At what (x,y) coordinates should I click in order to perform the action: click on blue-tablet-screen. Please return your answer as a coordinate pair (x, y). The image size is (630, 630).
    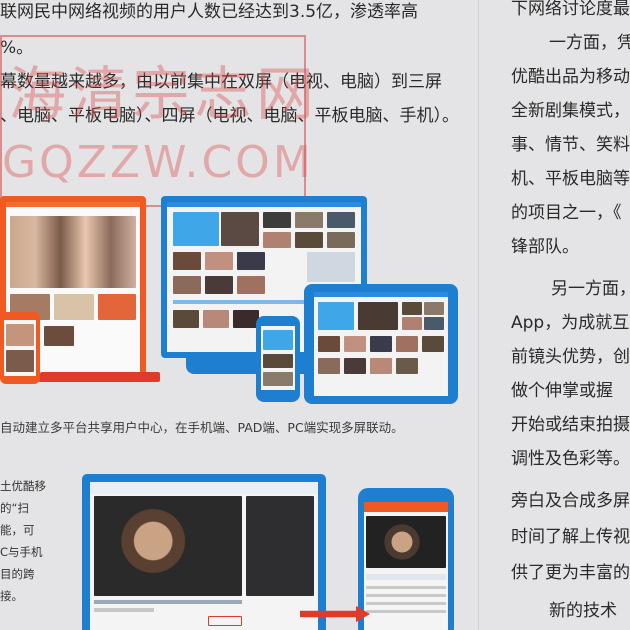
    Looking at the image, I should click on (381, 344).